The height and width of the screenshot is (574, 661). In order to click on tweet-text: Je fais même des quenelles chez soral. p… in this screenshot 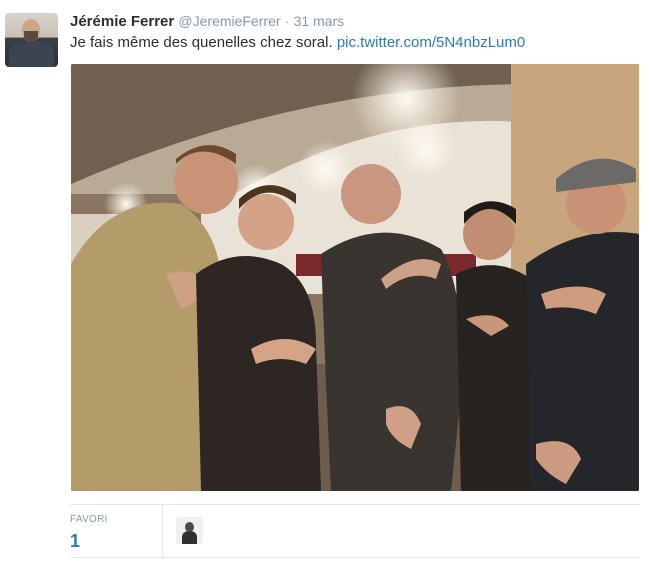, I will do `click(297, 43)`.